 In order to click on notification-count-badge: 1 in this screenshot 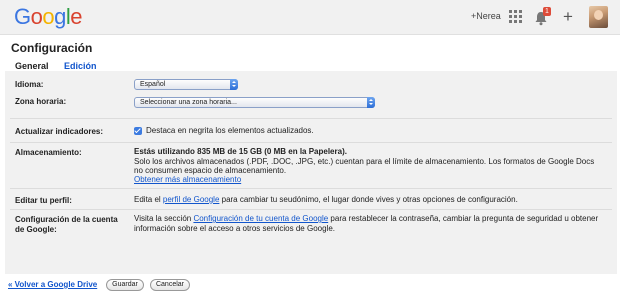, I will do `click(547, 11)`.